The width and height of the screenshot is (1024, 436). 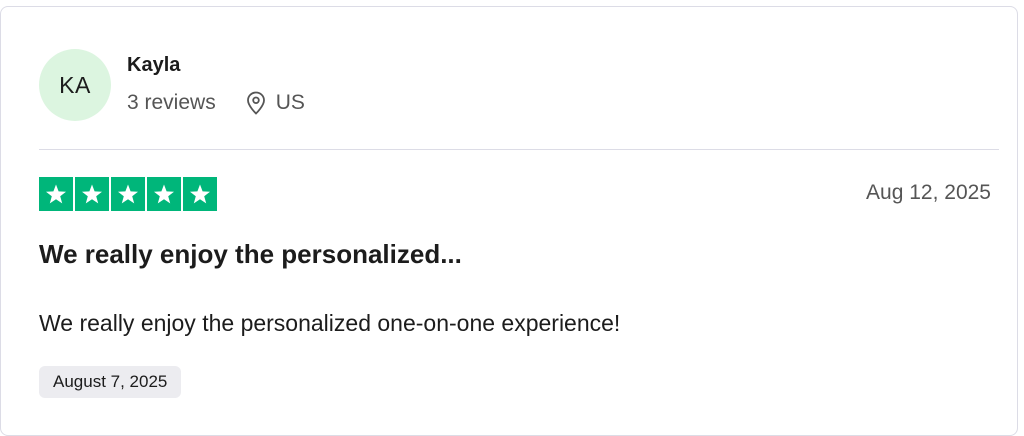 I want to click on reviews-count: 3 reviews, so click(x=171, y=102).